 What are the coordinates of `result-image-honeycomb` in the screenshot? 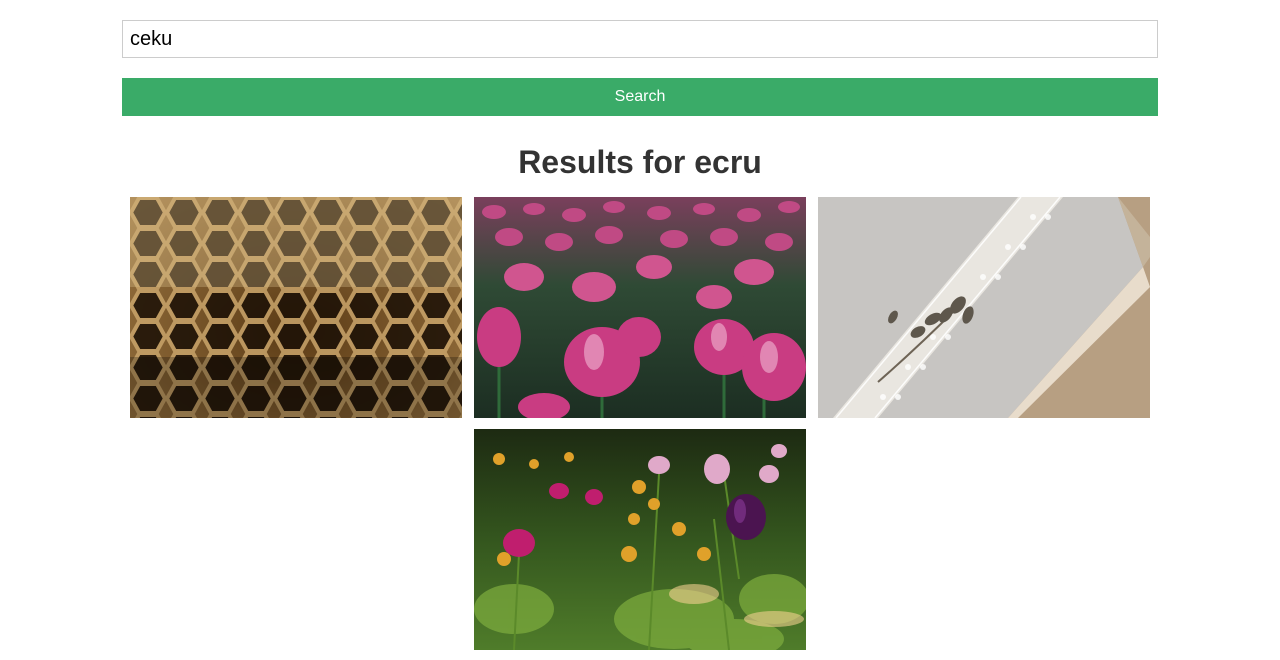 It's located at (296, 307).